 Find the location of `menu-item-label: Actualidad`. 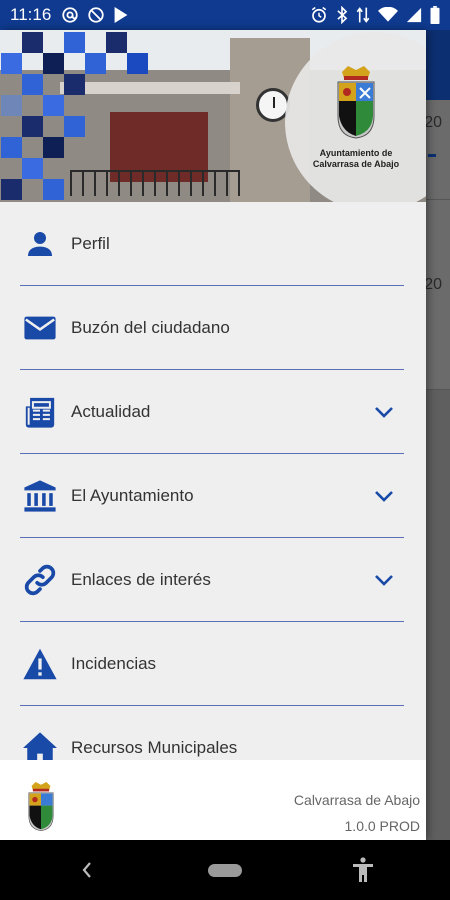

menu-item-label: Actualidad is located at coordinates (111, 411).